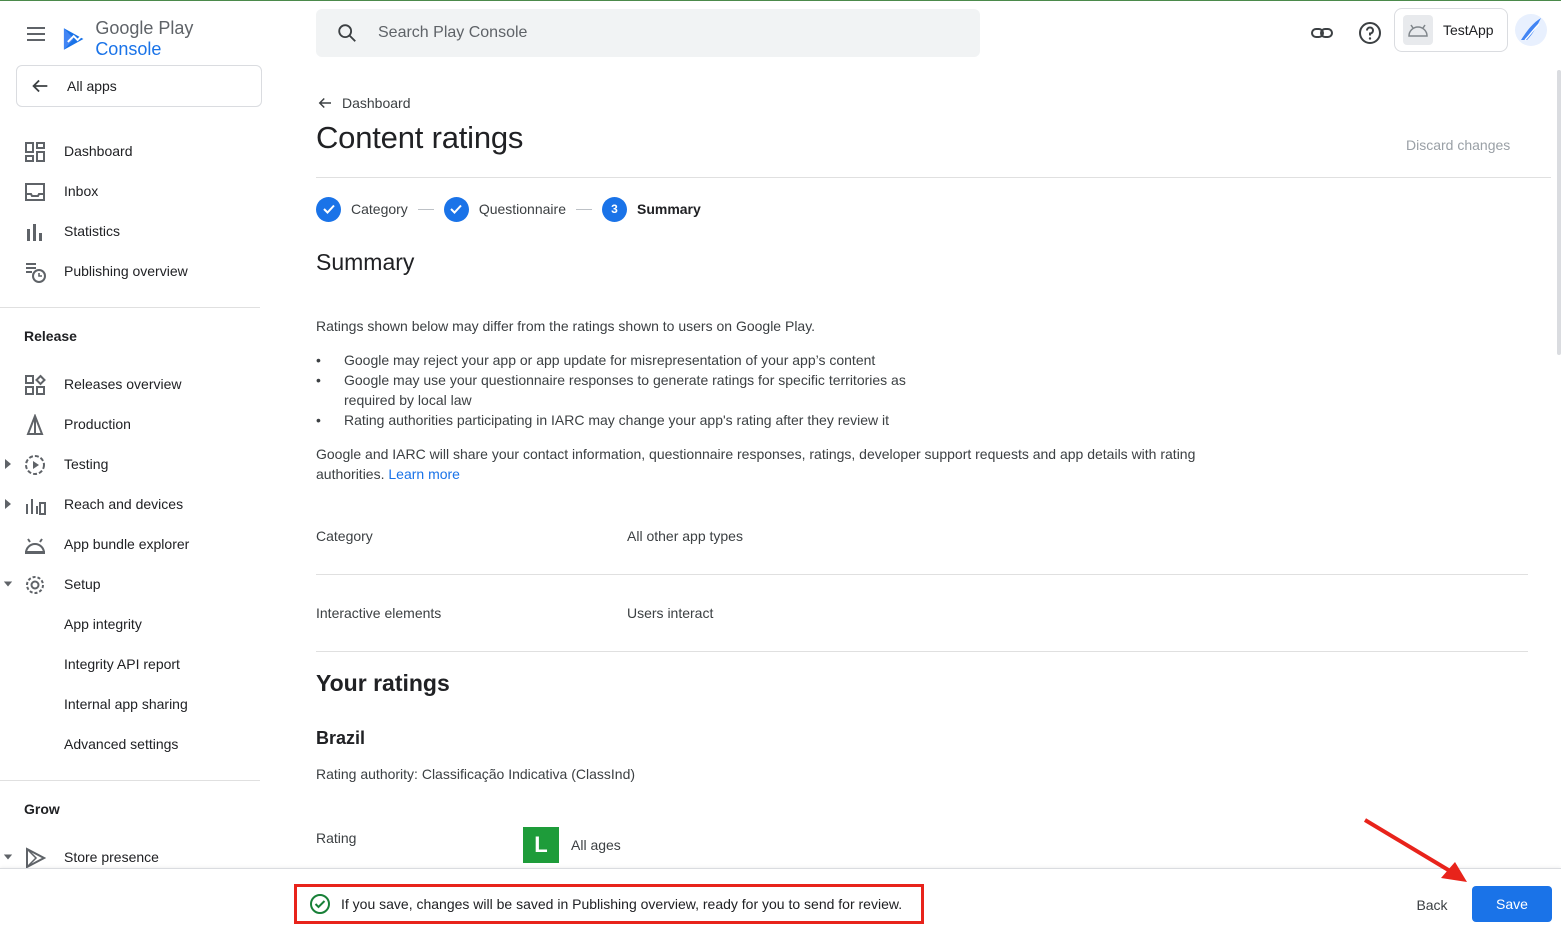  I want to click on rating-badge: L, so click(541, 845).